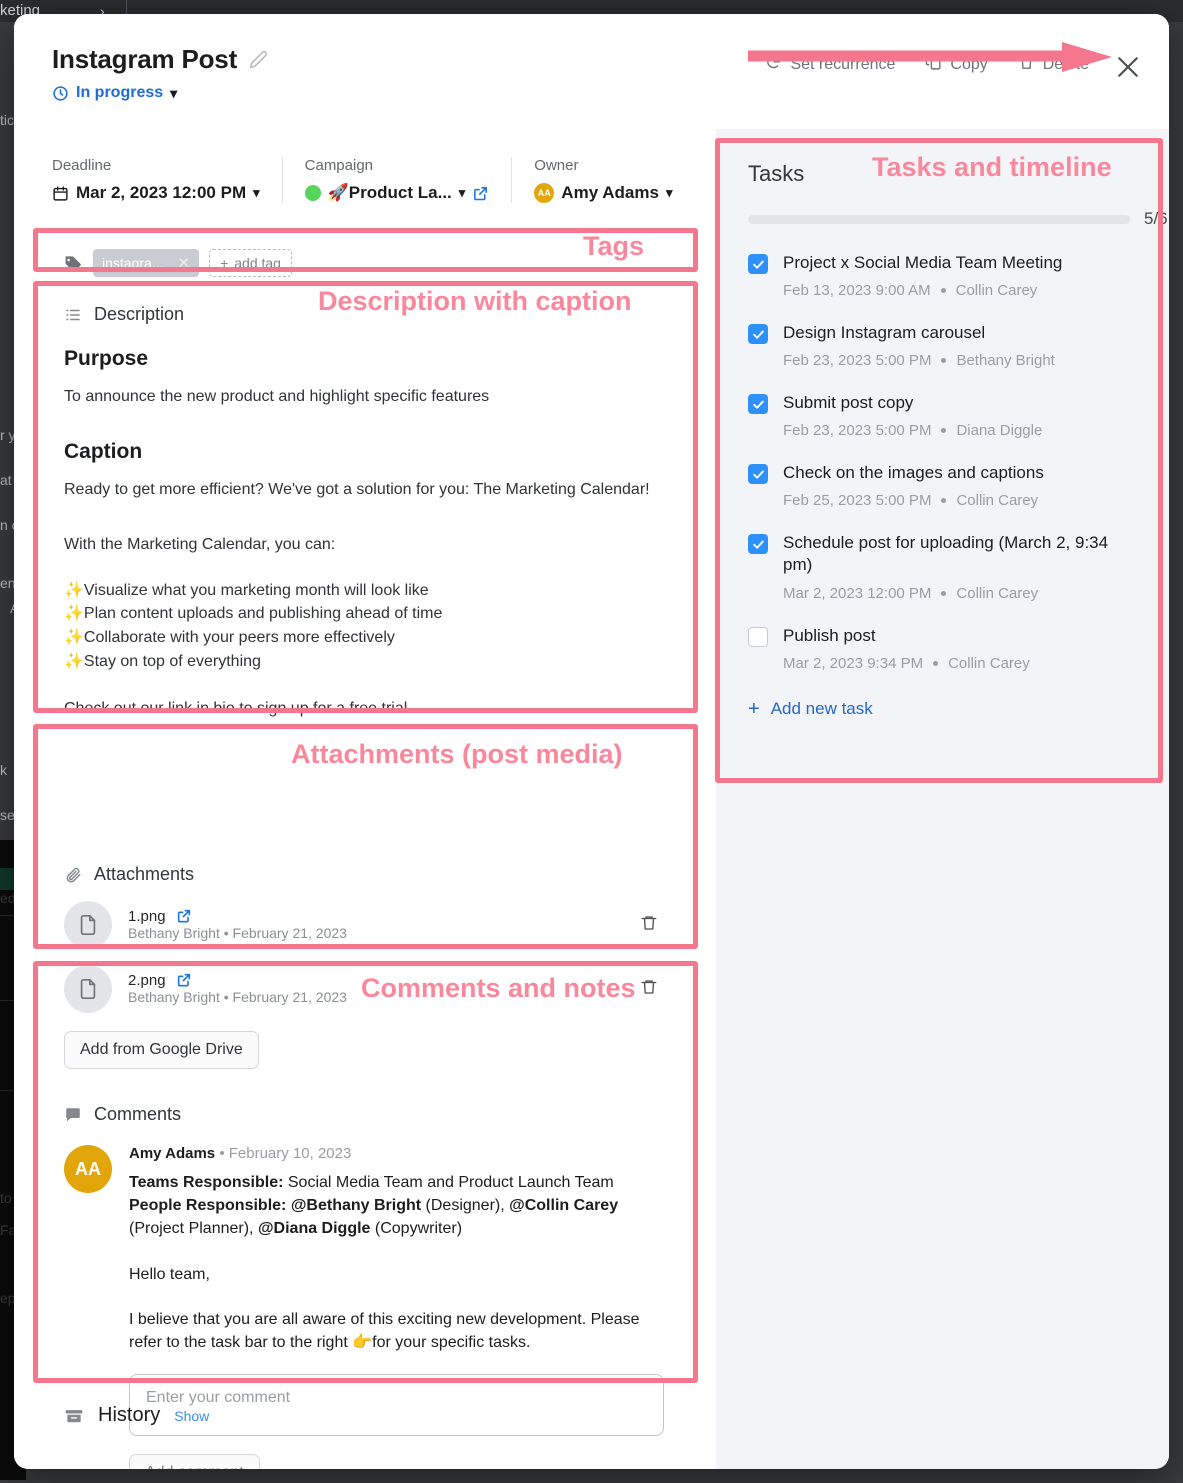 This screenshot has height=1483, width=1183. What do you see at coordinates (60, 193) in the screenshot?
I see `calendar-icon` at bounding box center [60, 193].